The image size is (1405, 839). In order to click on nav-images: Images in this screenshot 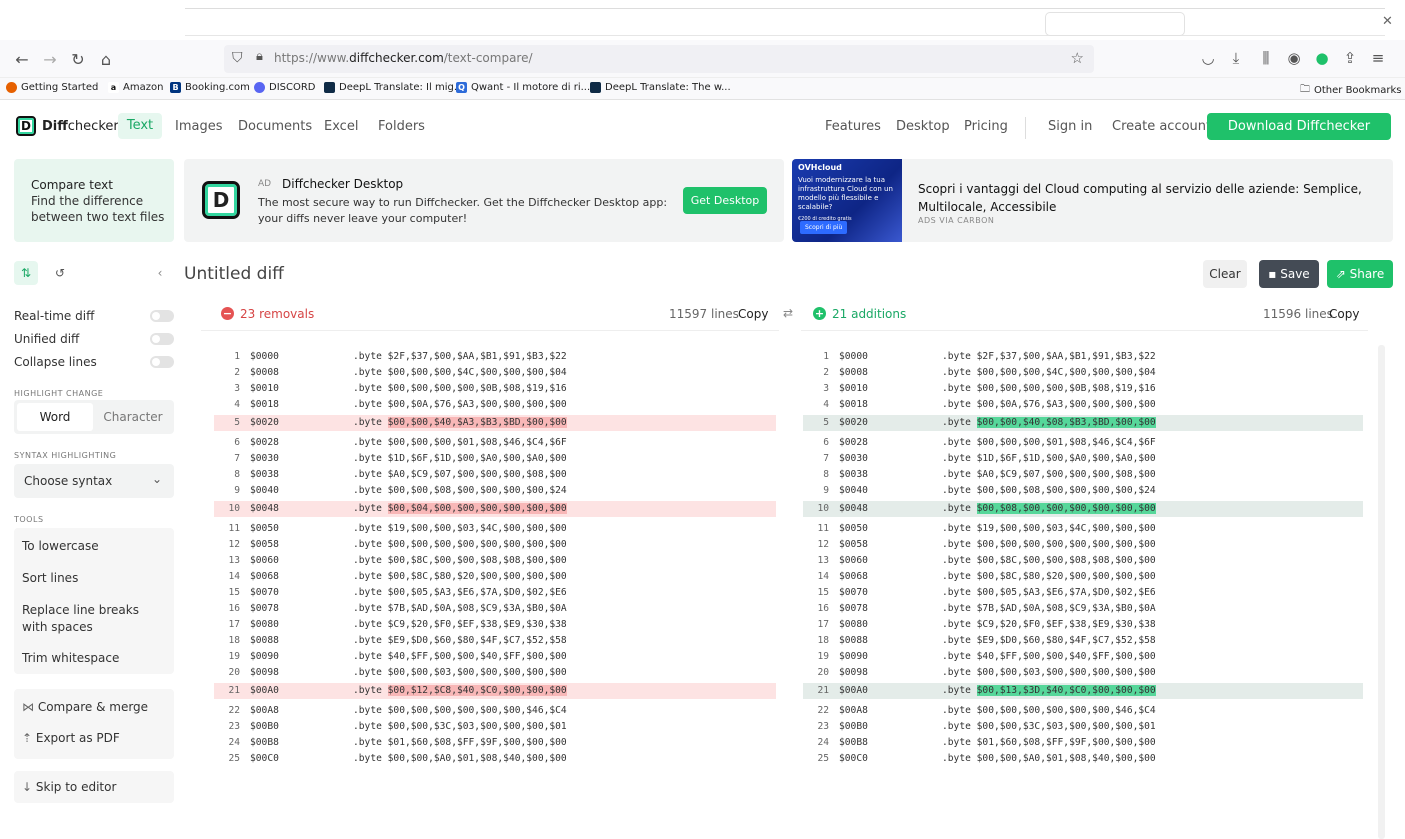, I will do `click(199, 126)`.